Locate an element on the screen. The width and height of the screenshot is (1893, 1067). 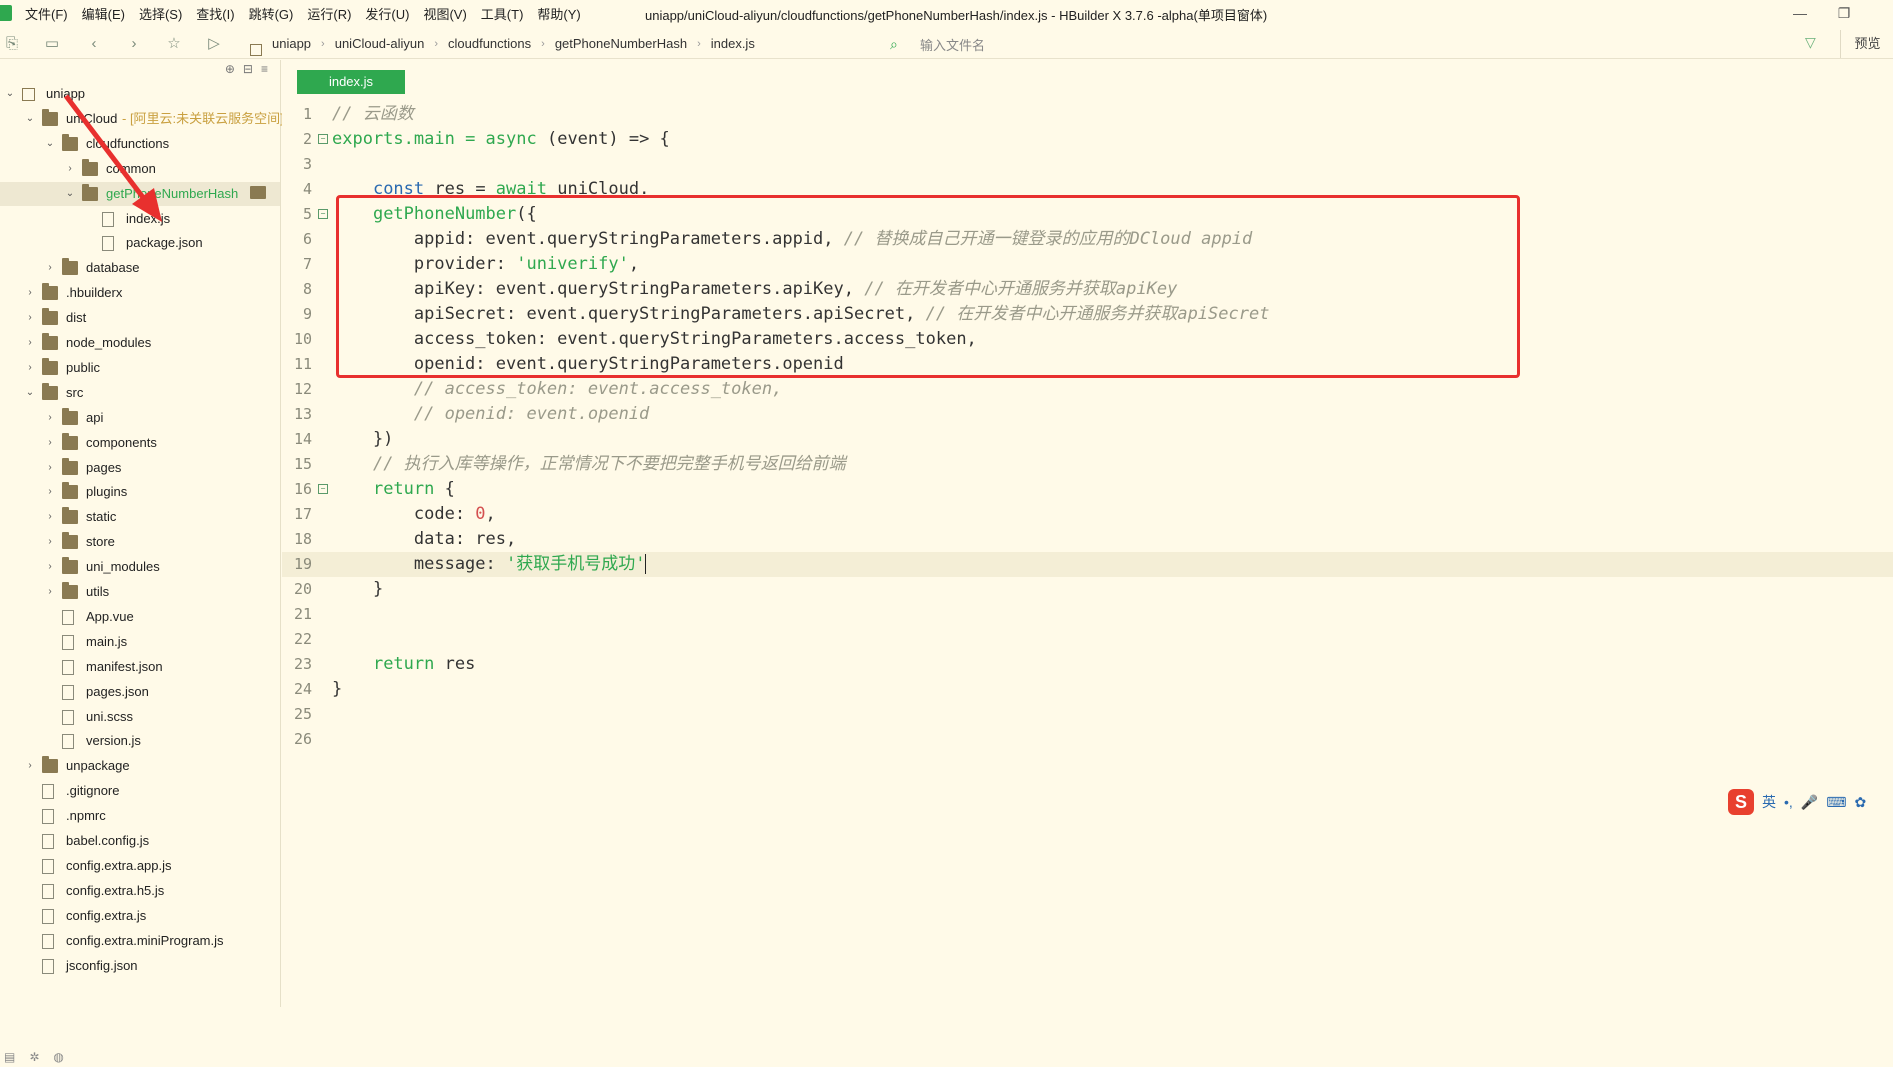
new-file-icon: ⎘ is located at coordinates (12, 44).